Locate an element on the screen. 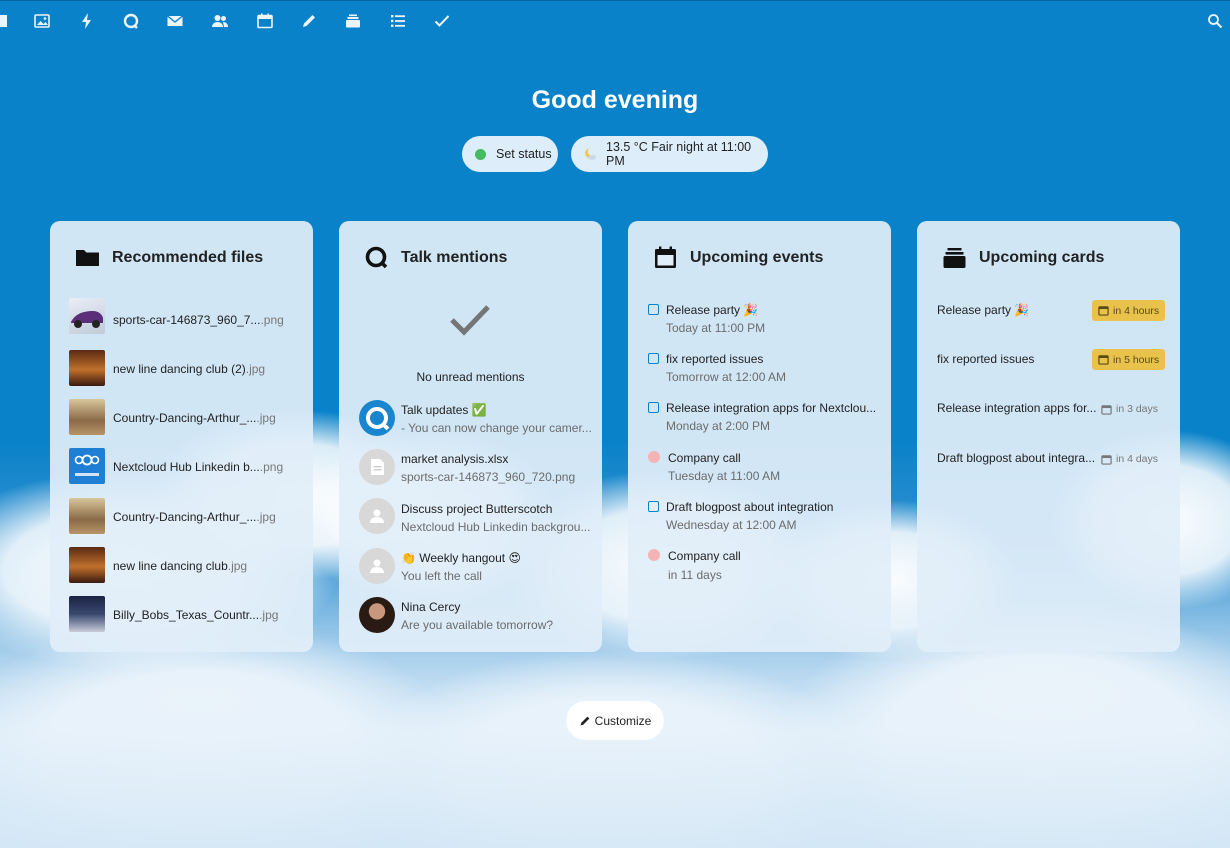 Image resolution: width=1230 pixels, height=848 pixels. mention-title: 👏 Weekly hangout 😍 is located at coordinates (461, 558).